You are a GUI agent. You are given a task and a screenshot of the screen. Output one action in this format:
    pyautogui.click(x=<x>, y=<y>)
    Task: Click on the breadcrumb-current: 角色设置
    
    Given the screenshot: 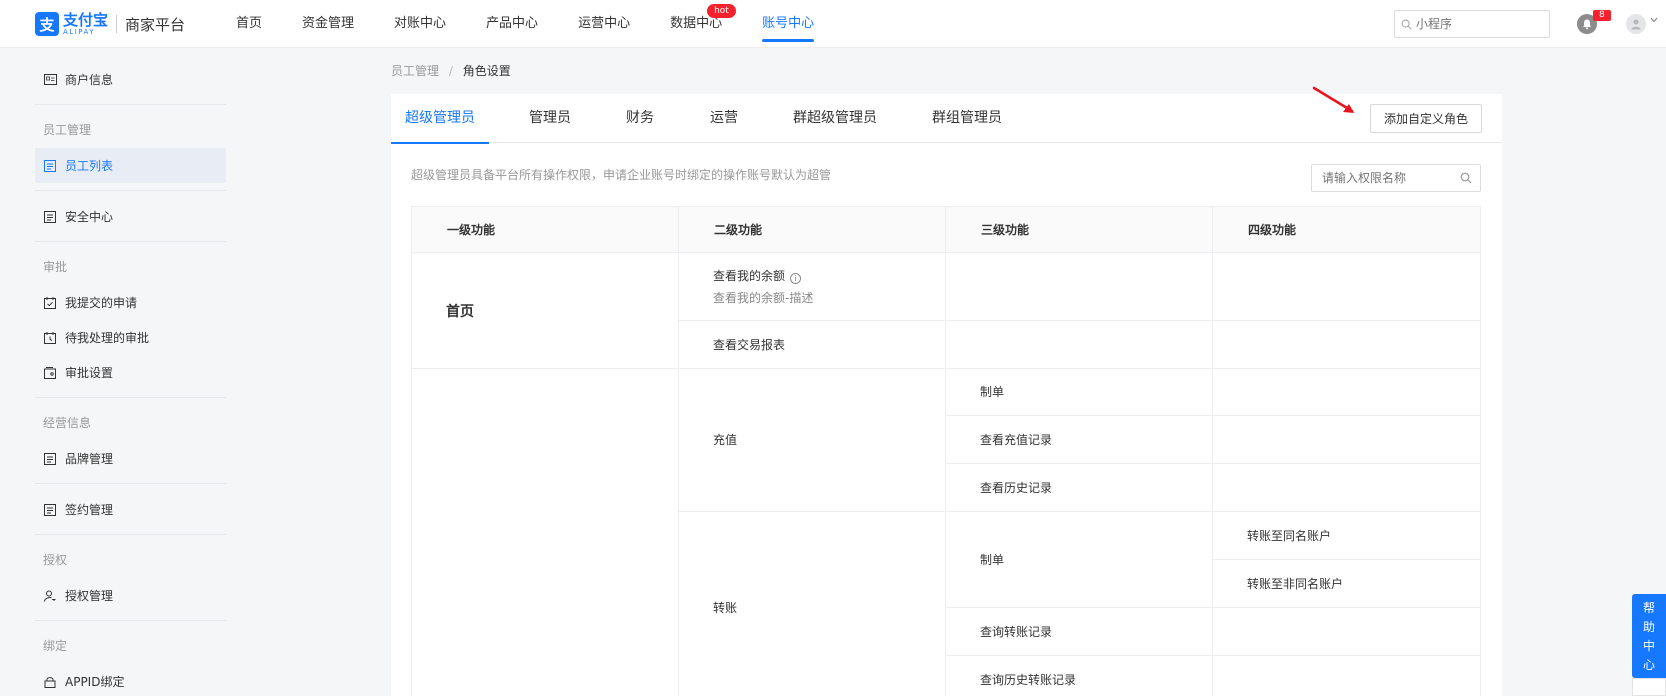 What is the action you would take?
    pyautogui.click(x=486, y=71)
    